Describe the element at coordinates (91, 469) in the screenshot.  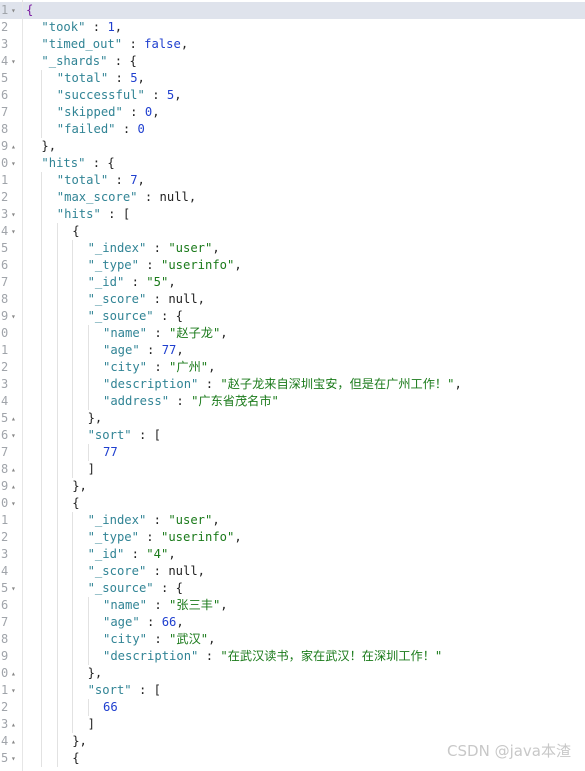
I see `json-punctuation: ]` at that location.